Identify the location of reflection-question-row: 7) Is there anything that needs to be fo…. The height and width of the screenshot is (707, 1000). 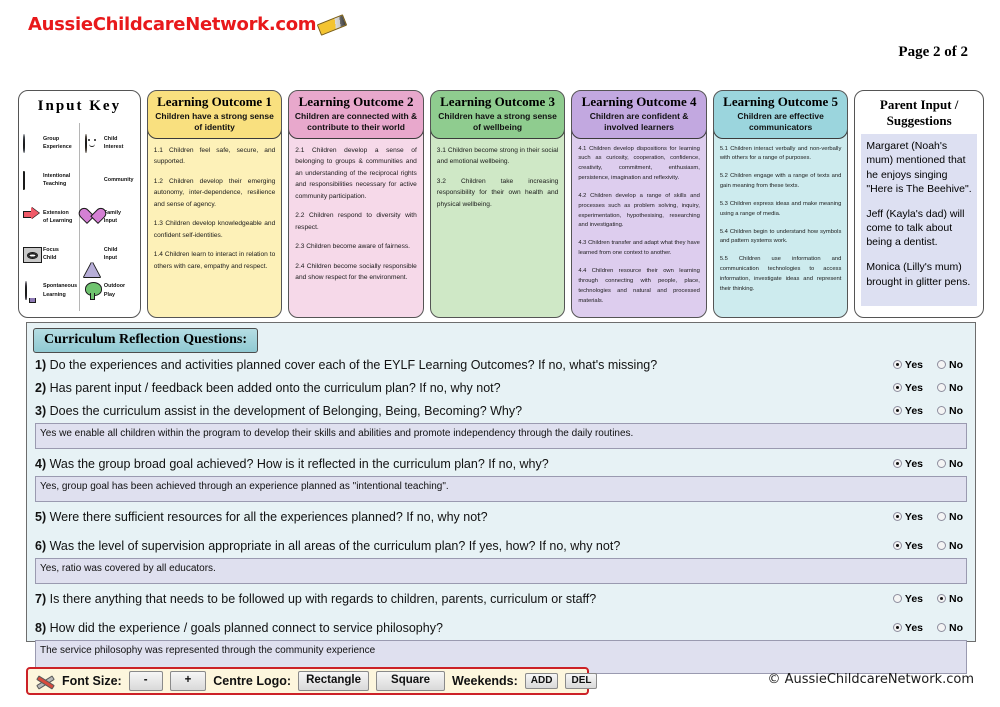
(501, 598).